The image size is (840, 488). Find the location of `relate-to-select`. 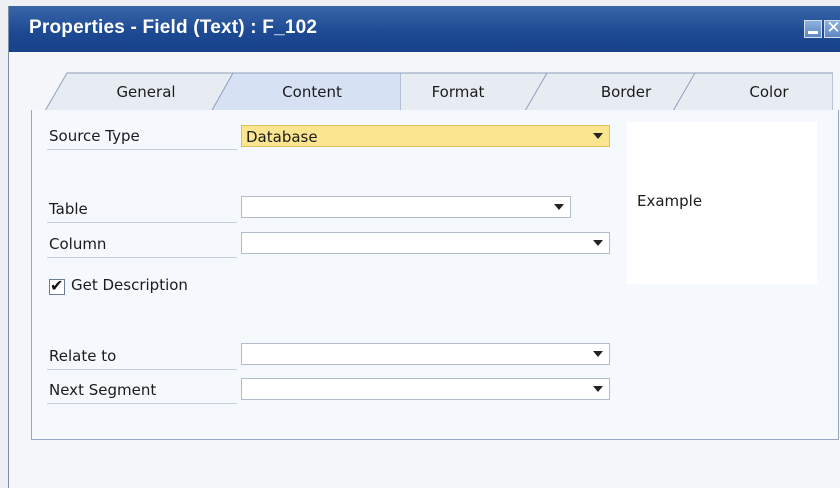

relate-to-select is located at coordinates (425, 354).